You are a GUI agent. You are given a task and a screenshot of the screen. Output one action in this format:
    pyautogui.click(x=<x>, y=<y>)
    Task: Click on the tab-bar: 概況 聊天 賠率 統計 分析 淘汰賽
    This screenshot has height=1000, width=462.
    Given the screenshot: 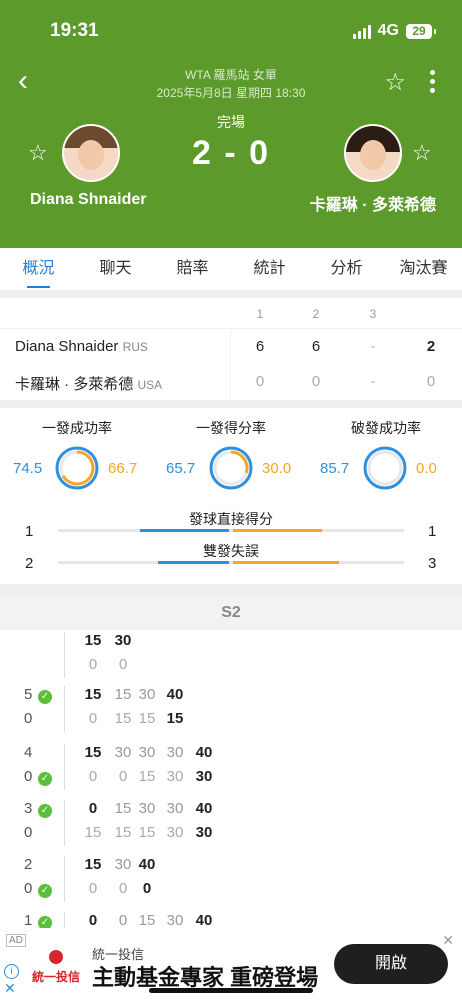 What is the action you would take?
    pyautogui.click(x=231, y=269)
    